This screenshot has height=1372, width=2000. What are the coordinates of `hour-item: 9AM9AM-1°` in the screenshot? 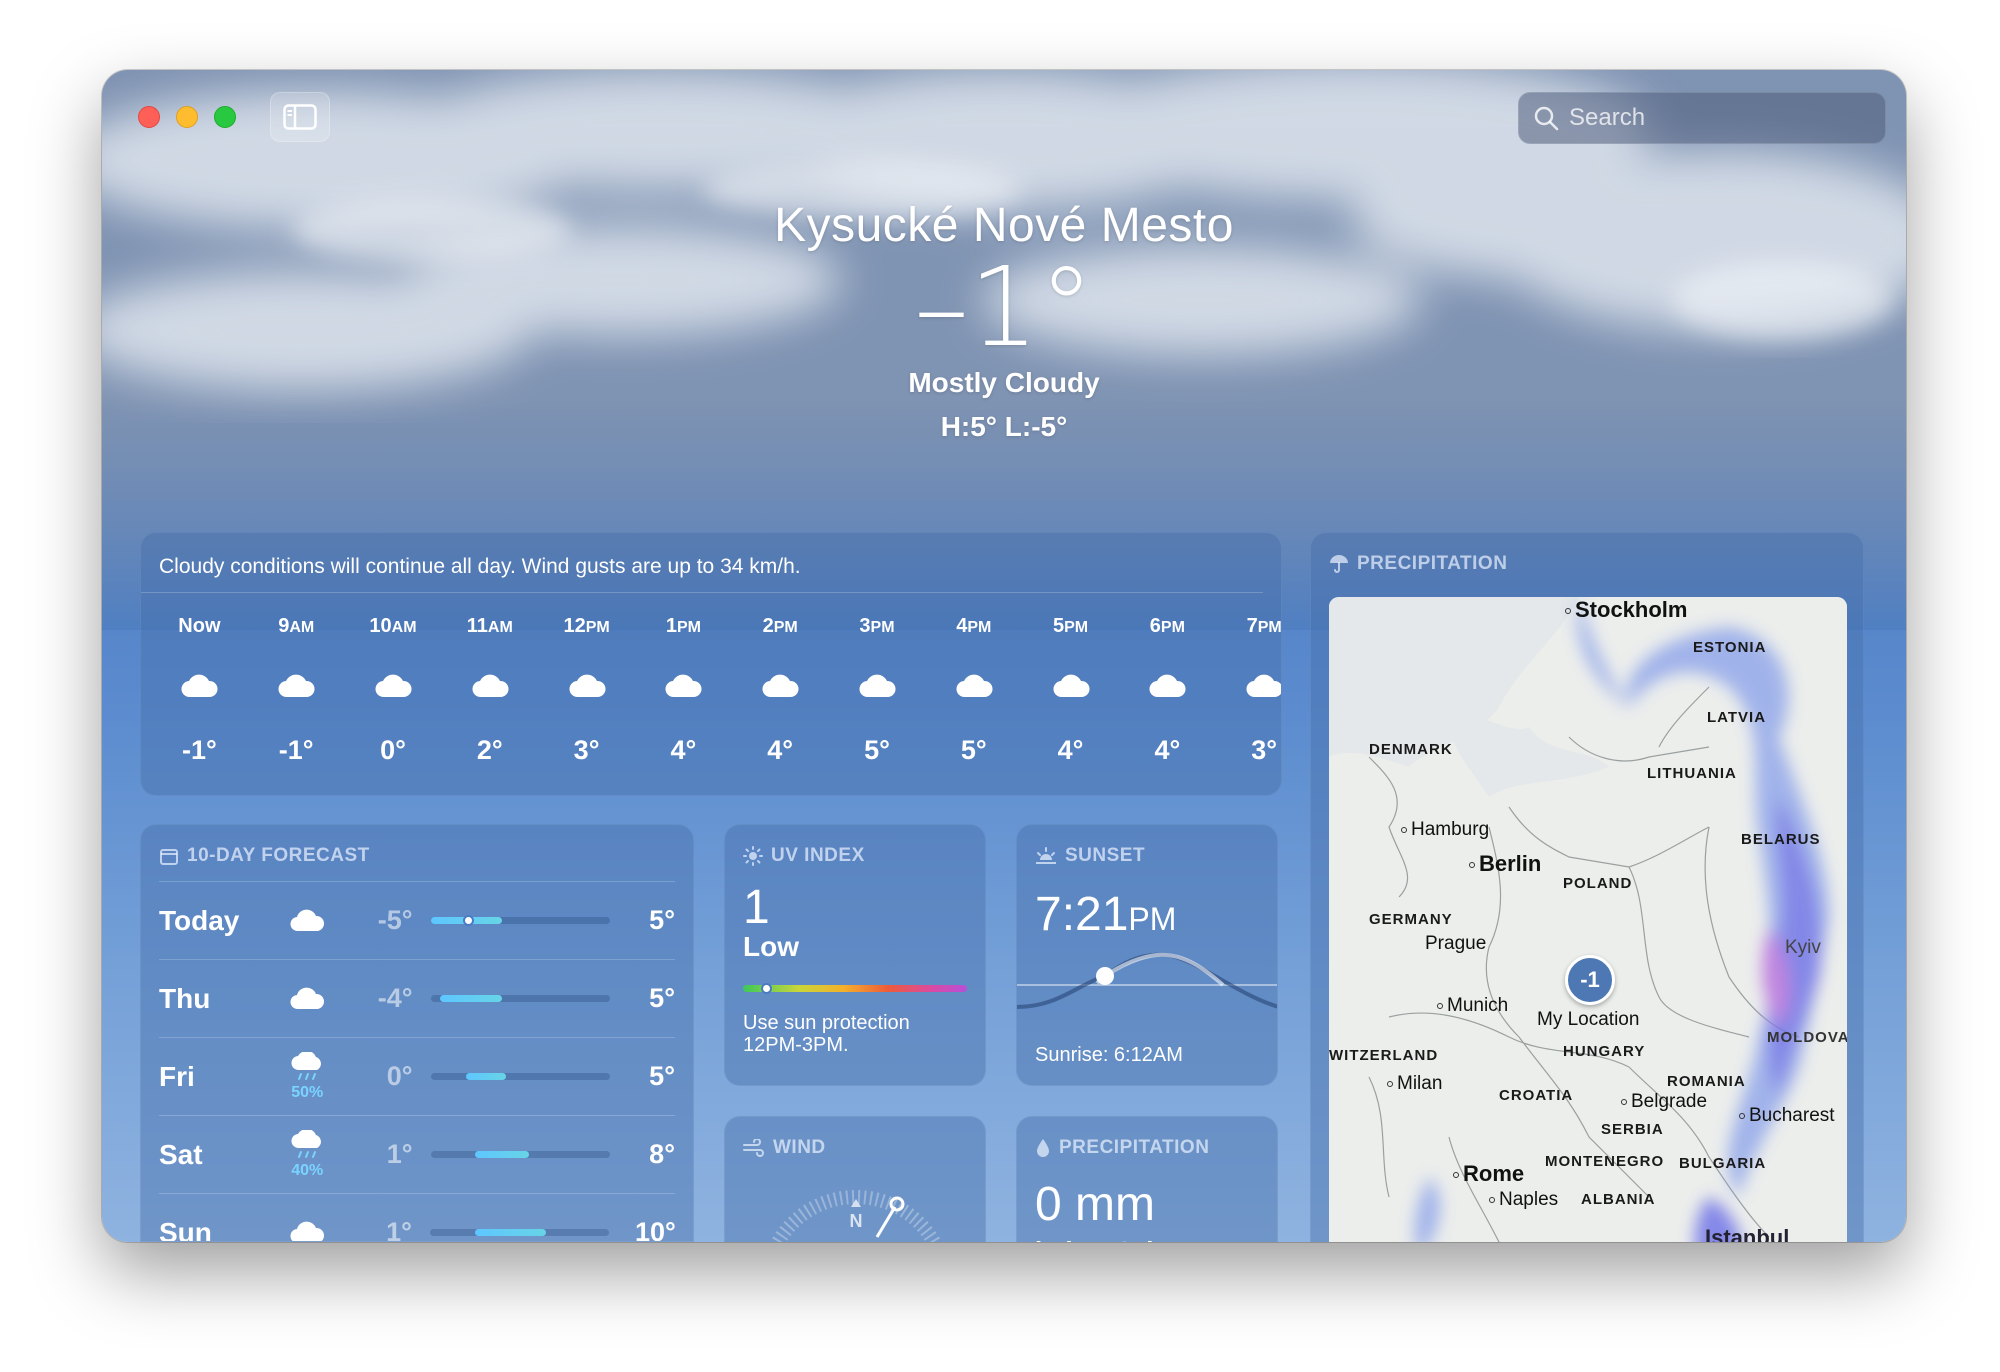 It's located at (296, 679).